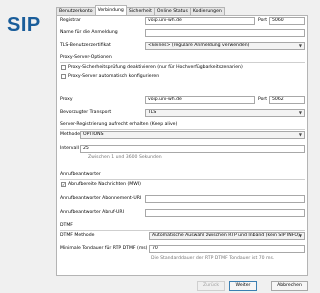  I want to click on tab-benutzerkonto: Benutzerkonto, so click(76, 11).